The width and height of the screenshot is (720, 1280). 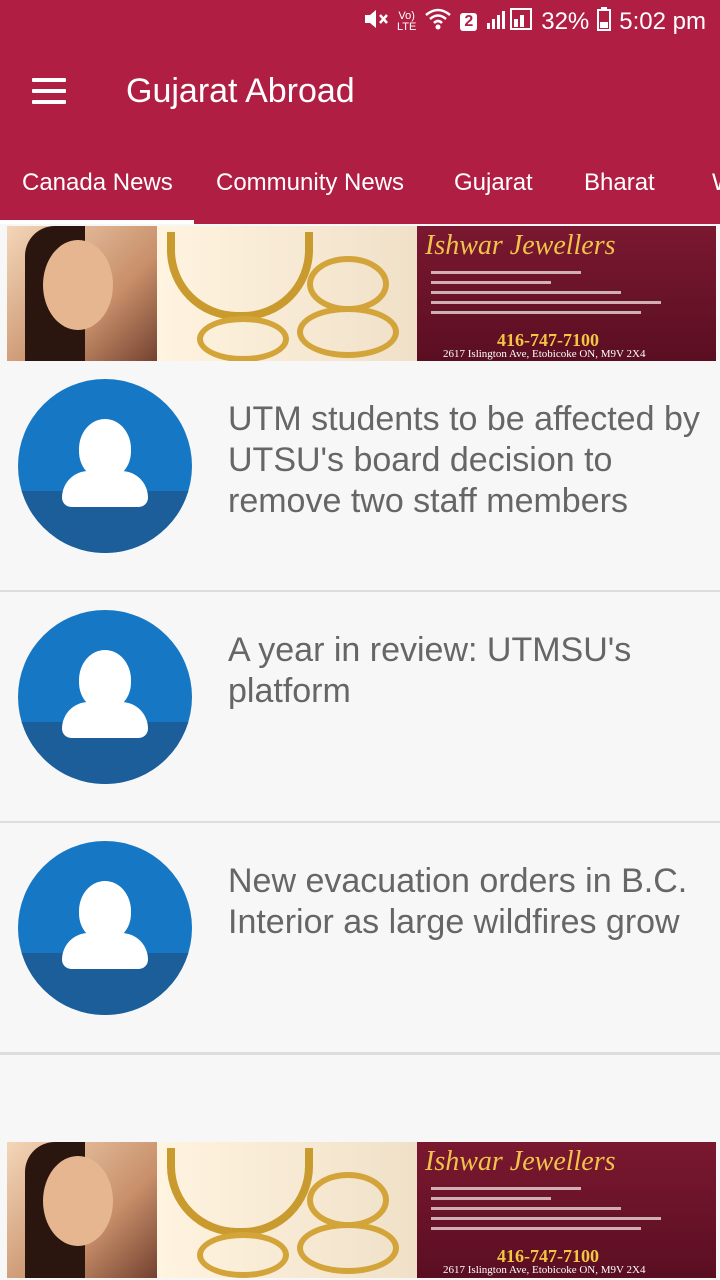 I want to click on tab-community-news: Community News, so click(x=310, y=183).